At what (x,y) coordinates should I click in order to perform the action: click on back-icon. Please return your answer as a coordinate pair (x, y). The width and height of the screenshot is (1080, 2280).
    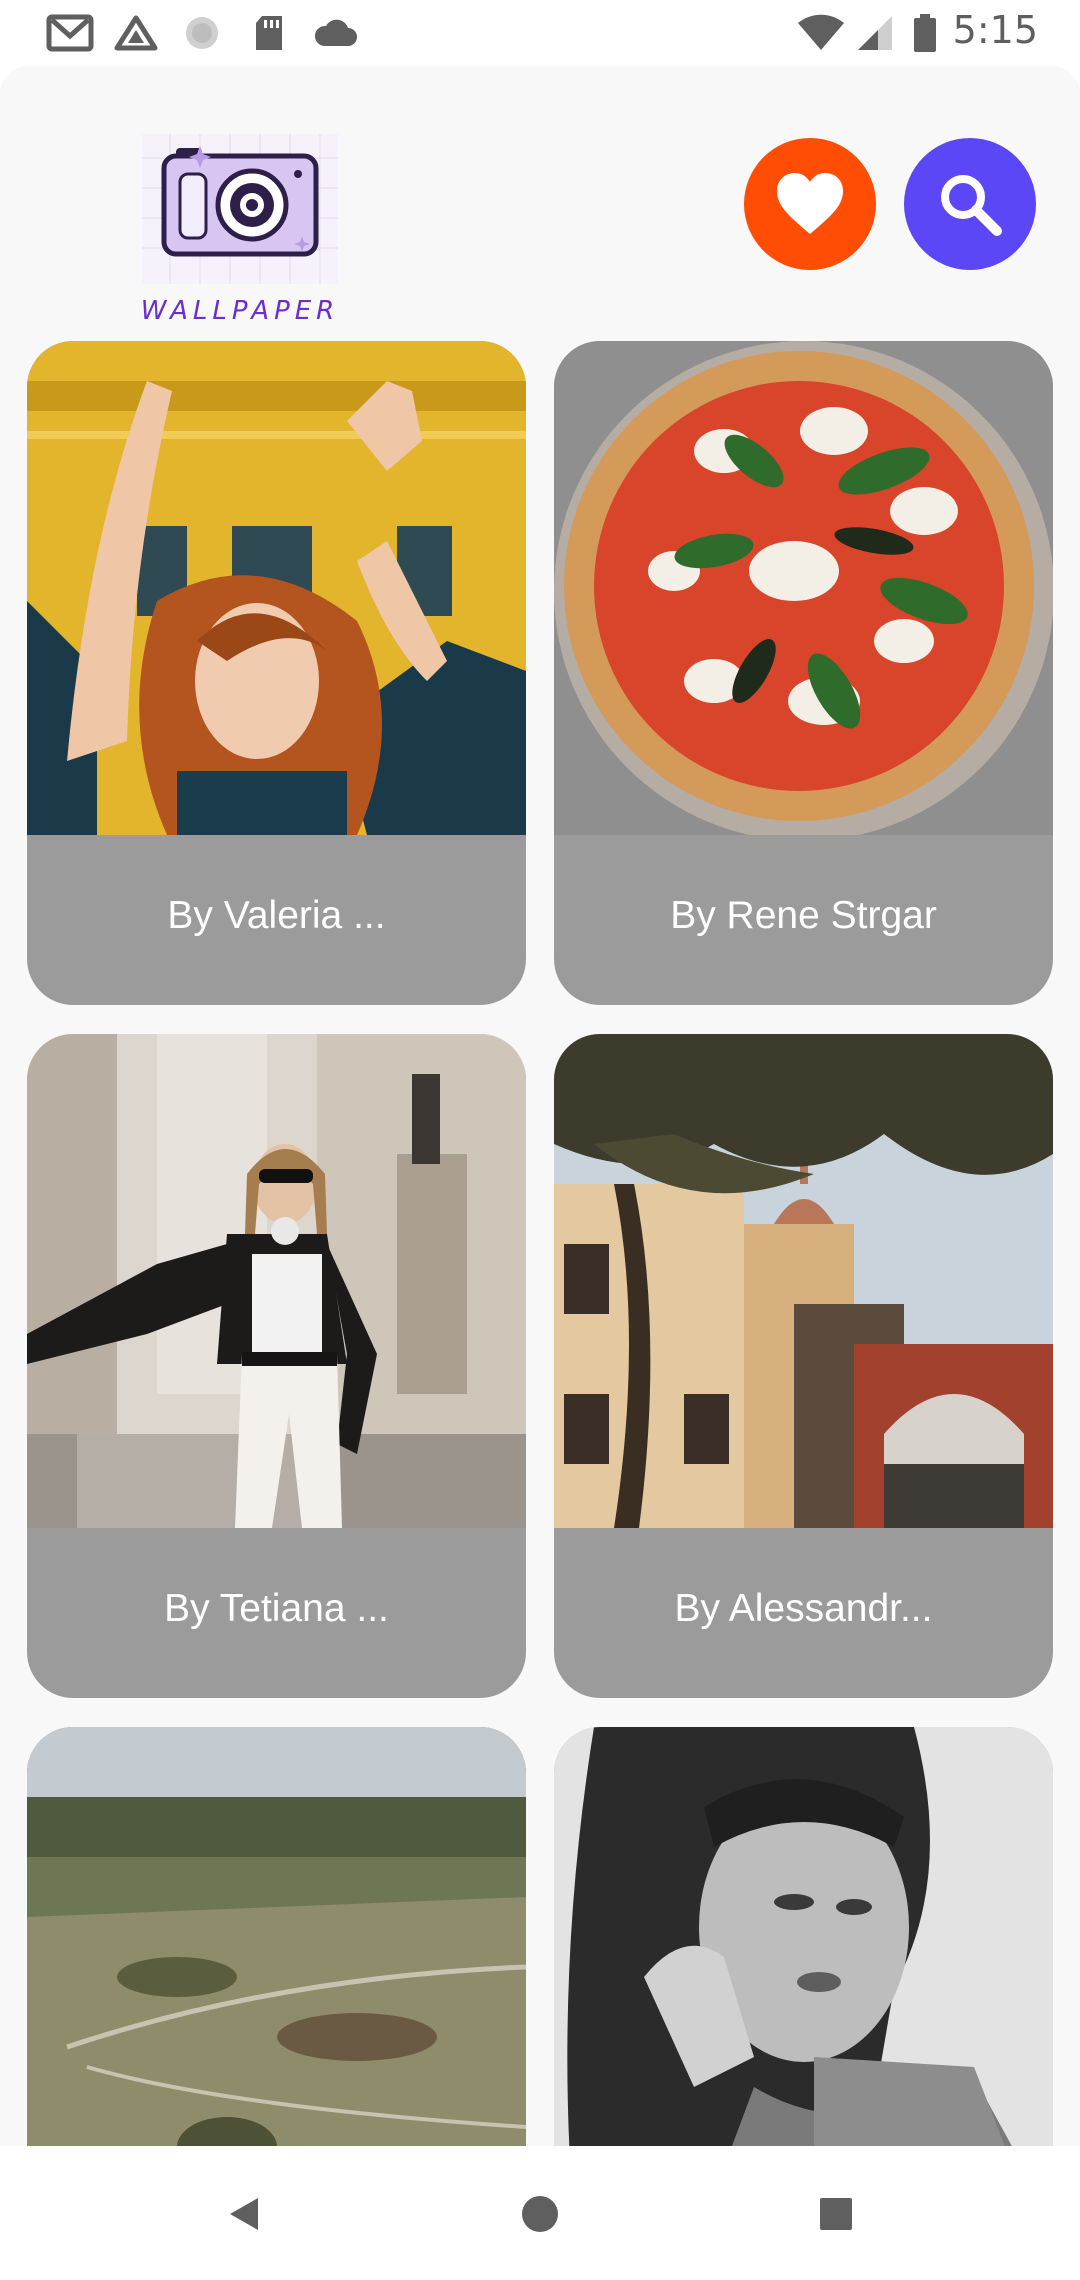
    Looking at the image, I should click on (244, 2214).